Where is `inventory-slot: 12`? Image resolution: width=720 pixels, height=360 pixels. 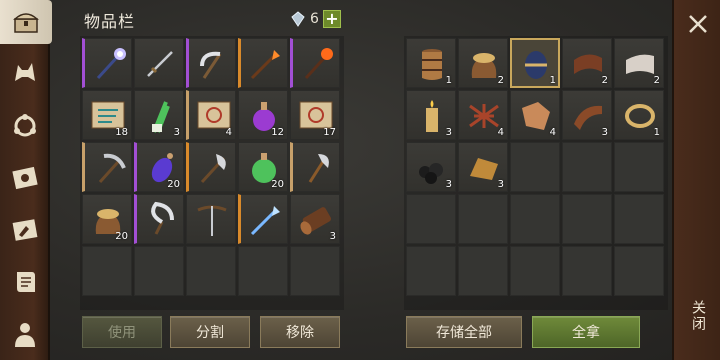
inventory-slot: 12 is located at coordinates (263, 115).